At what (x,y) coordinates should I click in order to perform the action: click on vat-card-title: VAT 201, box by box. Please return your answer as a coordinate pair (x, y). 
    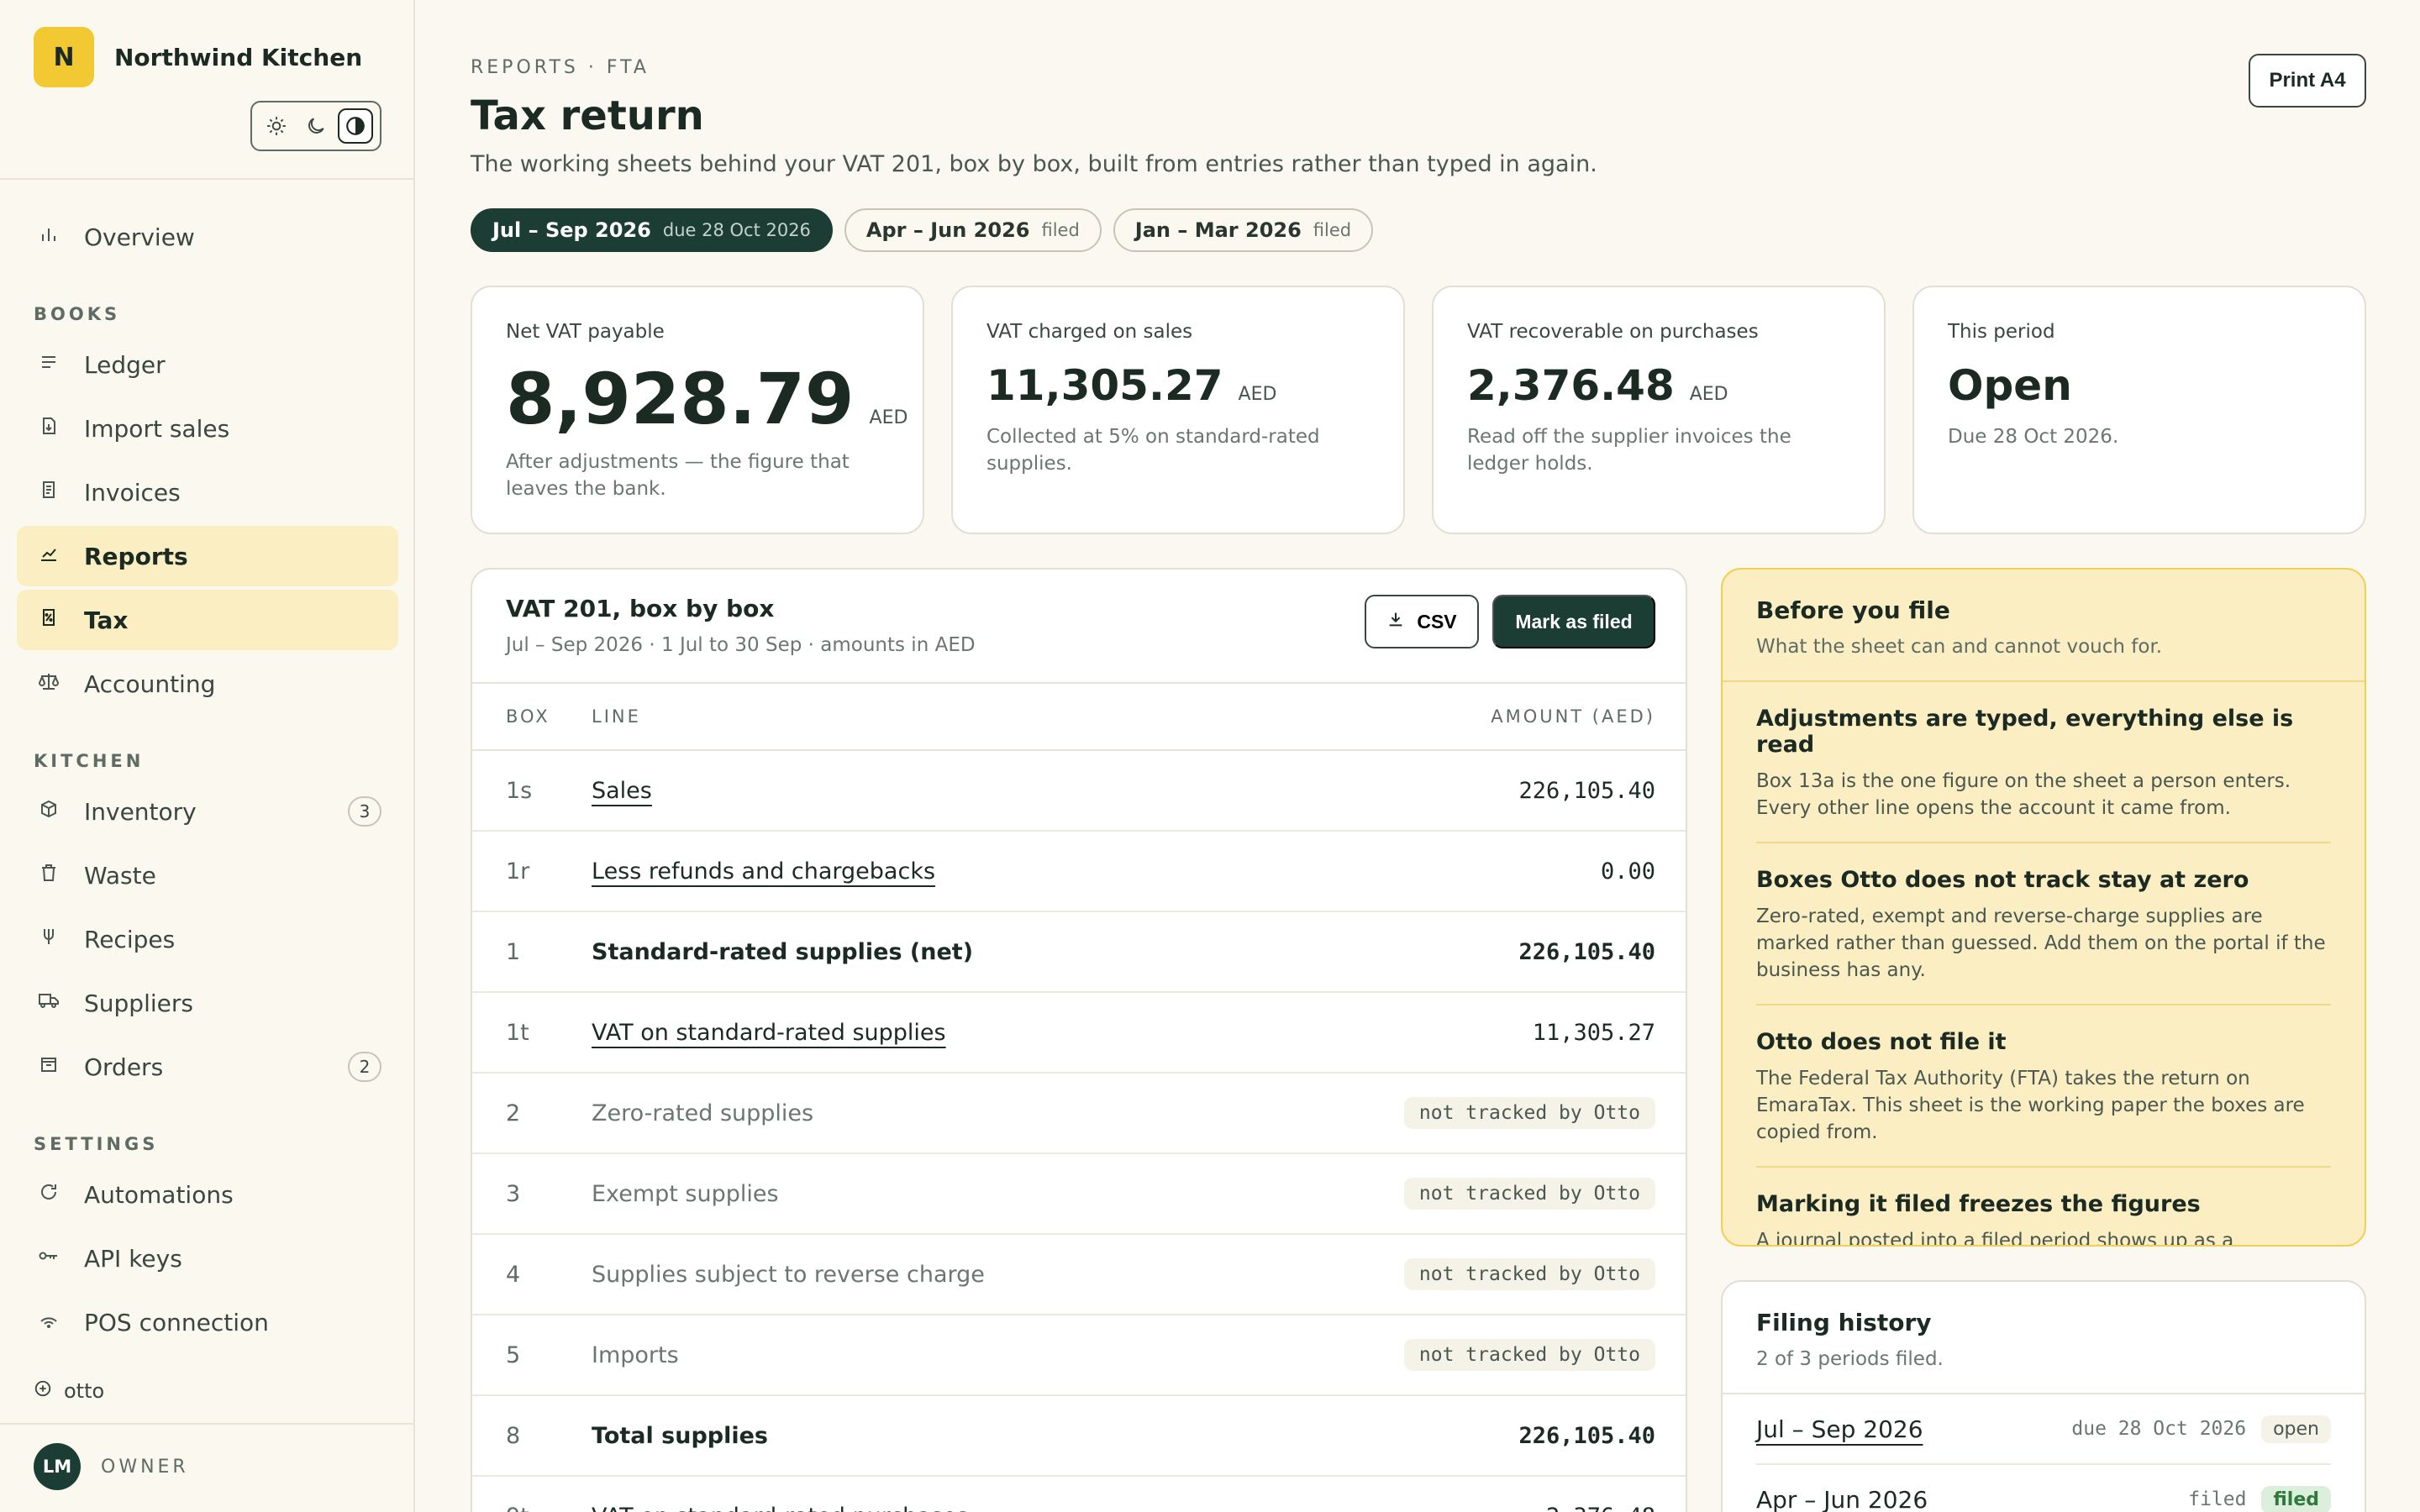
    Looking at the image, I should click on (641, 608).